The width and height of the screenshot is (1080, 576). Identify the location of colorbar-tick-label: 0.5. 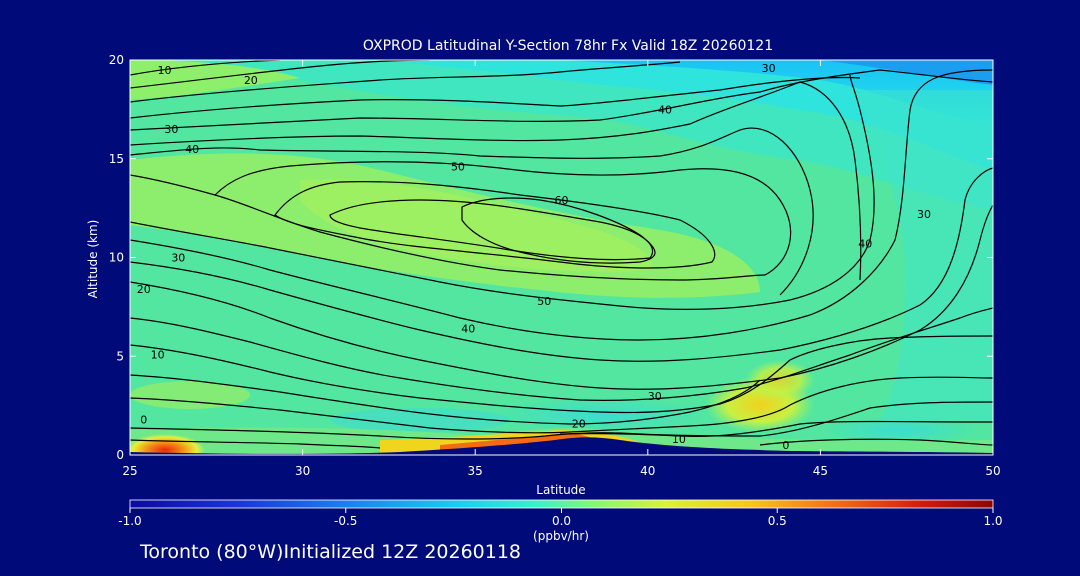
(777, 521).